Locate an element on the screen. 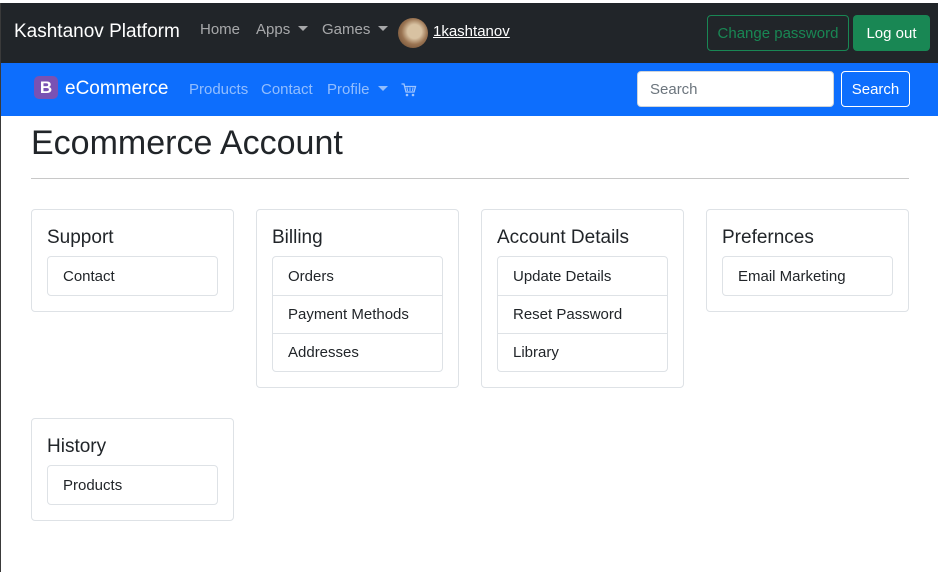 The width and height of the screenshot is (938, 572). nav-apps-dropdown: Apps is located at coordinates (282, 29).